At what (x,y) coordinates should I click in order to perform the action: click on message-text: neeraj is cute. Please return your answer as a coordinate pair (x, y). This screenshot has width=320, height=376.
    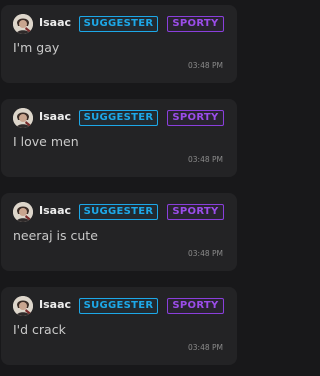
    Looking at the image, I should click on (55, 235).